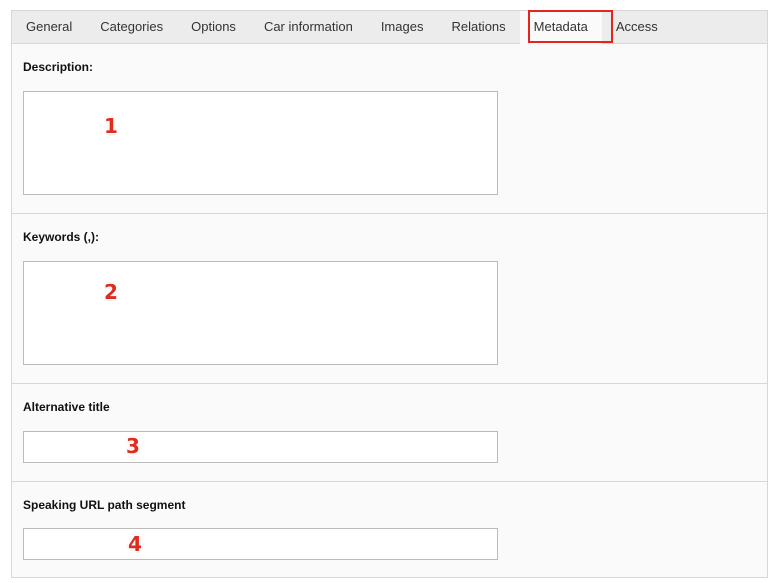 The image size is (779, 583). I want to click on keywords-label: Keywords (,):, so click(61, 237).